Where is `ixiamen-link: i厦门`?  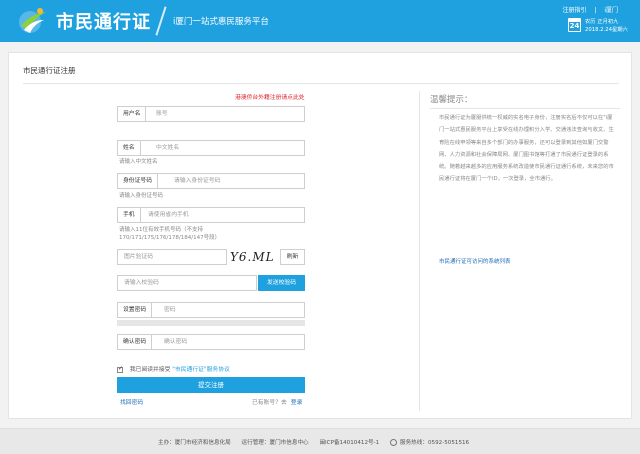
ixiamen-link: i厦门 is located at coordinates (611, 10).